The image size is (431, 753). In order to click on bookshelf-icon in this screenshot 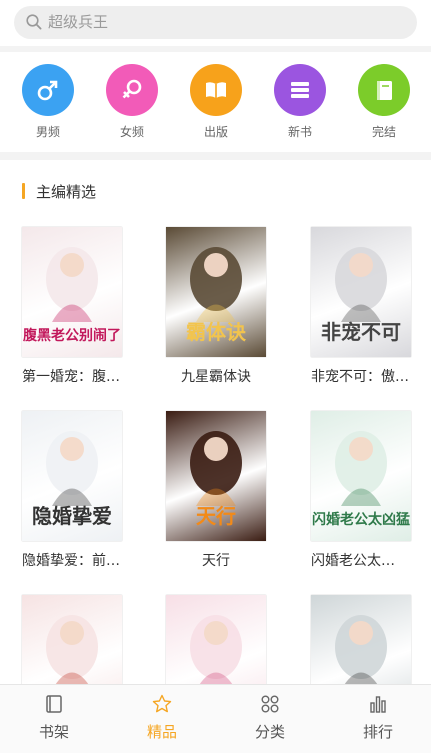, I will do `click(54, 704)`.